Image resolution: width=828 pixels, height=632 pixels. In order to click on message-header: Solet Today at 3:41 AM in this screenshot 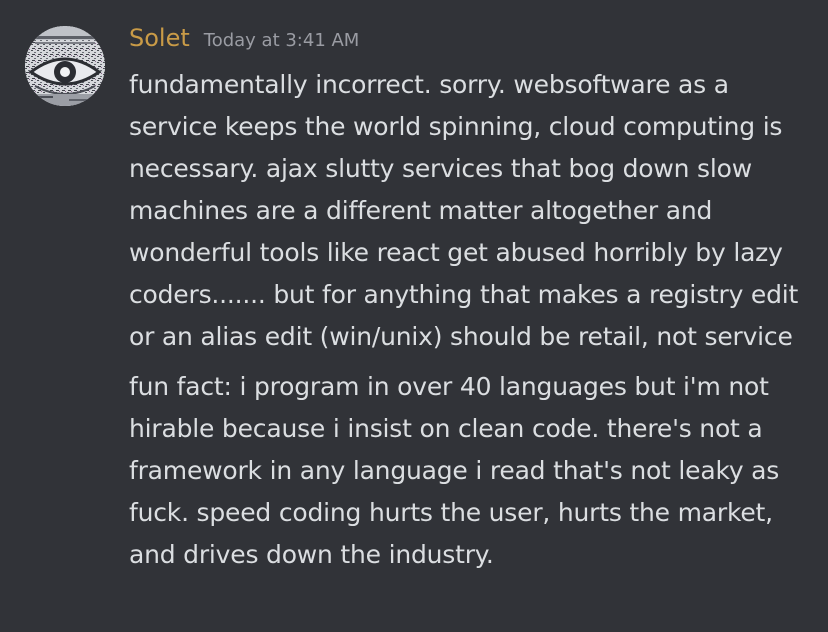, I will do `click(464, 43)`.